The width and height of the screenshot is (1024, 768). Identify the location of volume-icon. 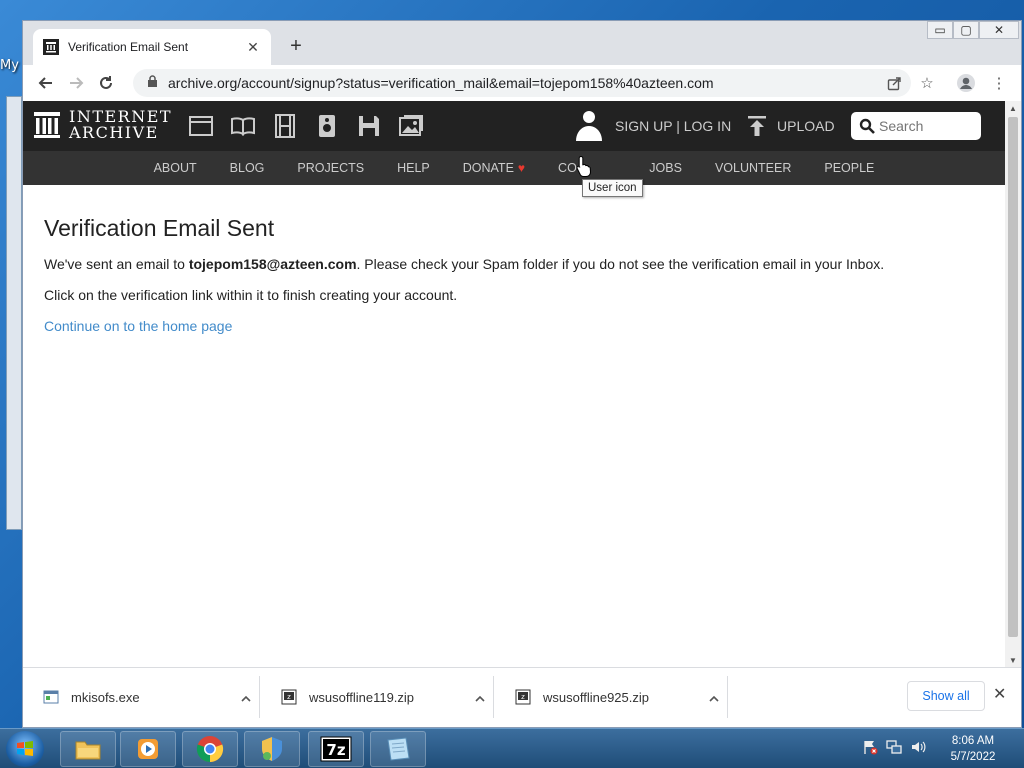
(918, 747).